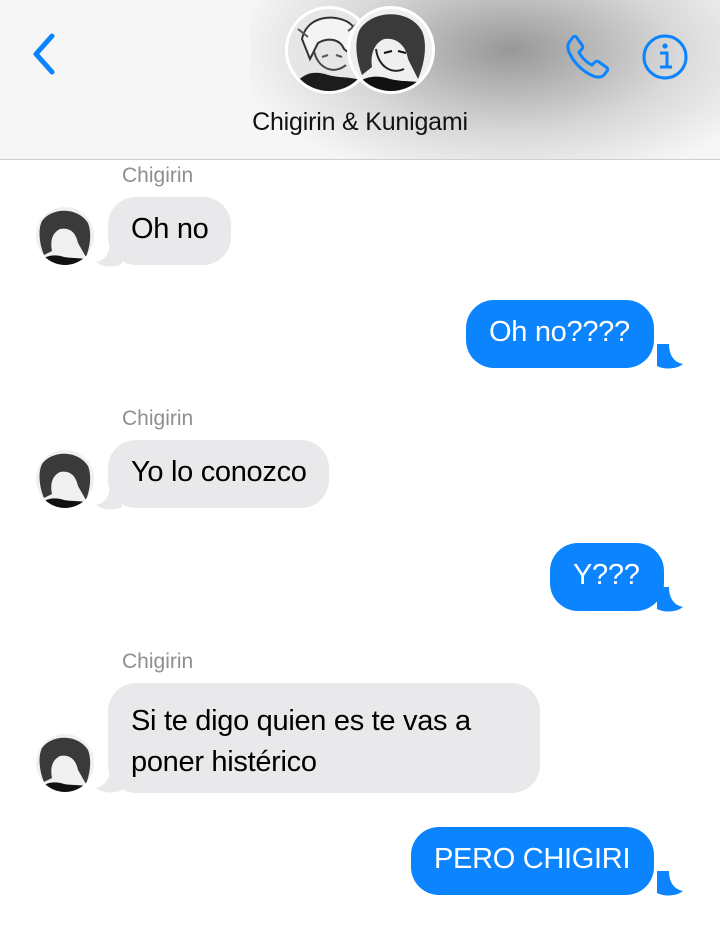  Describe the element at coordinates (224, 762) in the screenshot. I see `message-line: poner histérico` at that location.